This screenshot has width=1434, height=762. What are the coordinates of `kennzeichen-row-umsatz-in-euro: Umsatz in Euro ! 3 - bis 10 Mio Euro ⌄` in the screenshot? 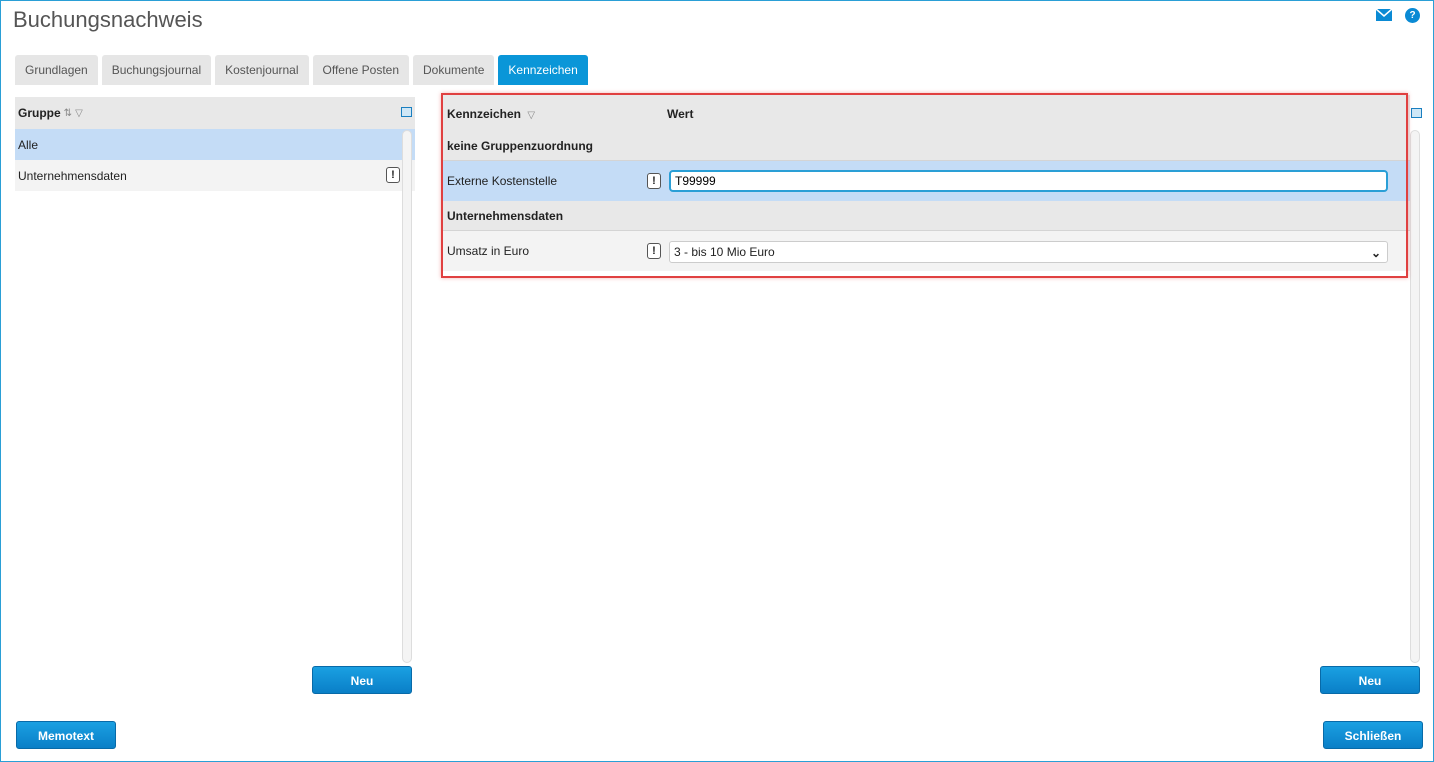 It's located at (926, 251).